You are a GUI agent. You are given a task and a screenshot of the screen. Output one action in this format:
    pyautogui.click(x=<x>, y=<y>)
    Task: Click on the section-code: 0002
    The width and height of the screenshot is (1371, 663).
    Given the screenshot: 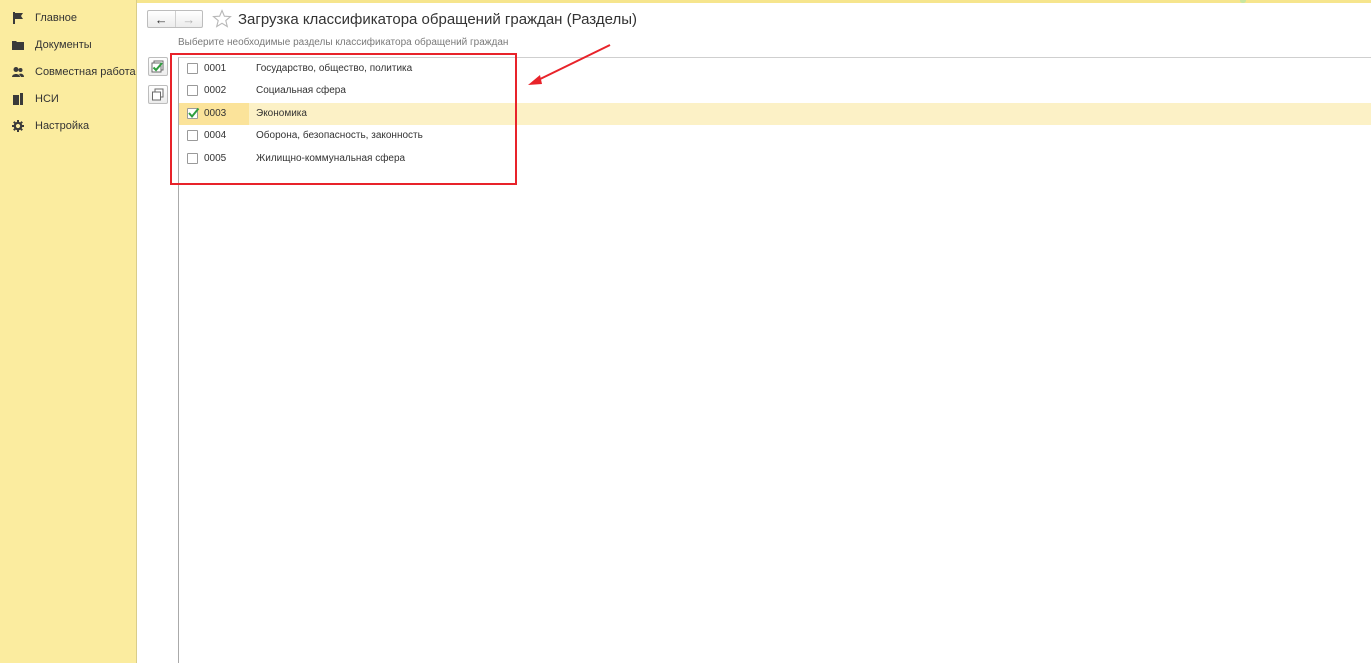 What is the action you would take?
    pyautogui.click(x=215, y=90)
    